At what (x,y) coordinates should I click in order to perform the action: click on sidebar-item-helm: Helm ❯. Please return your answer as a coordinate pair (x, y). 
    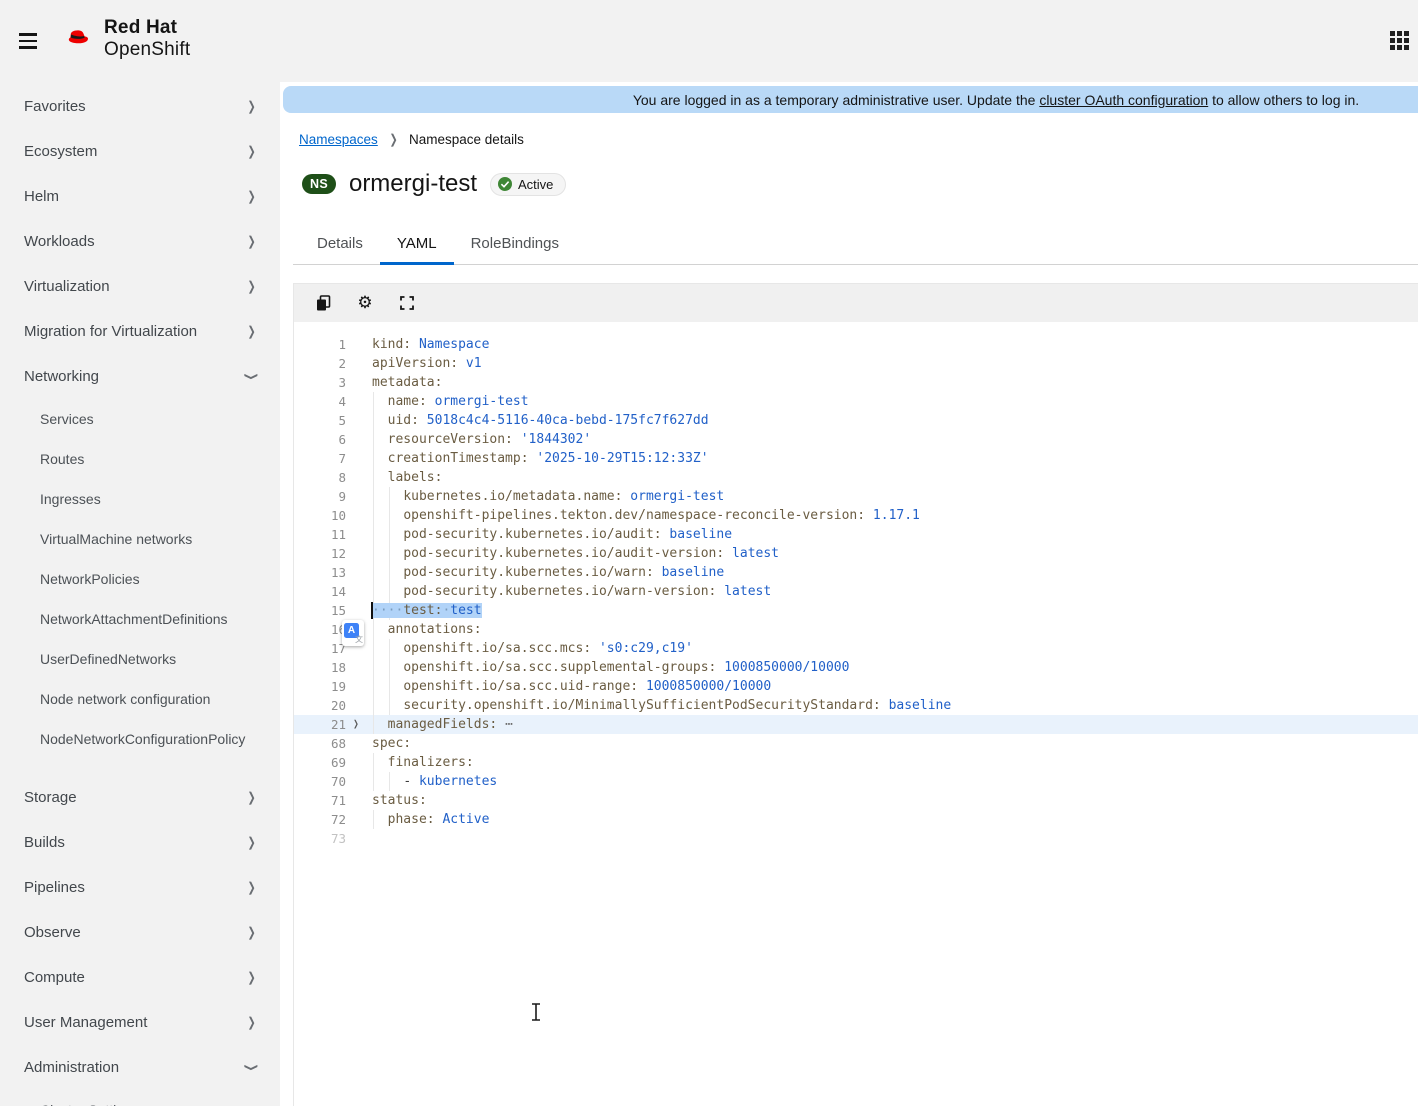
    Looking at the image, I should click on (140, 196).